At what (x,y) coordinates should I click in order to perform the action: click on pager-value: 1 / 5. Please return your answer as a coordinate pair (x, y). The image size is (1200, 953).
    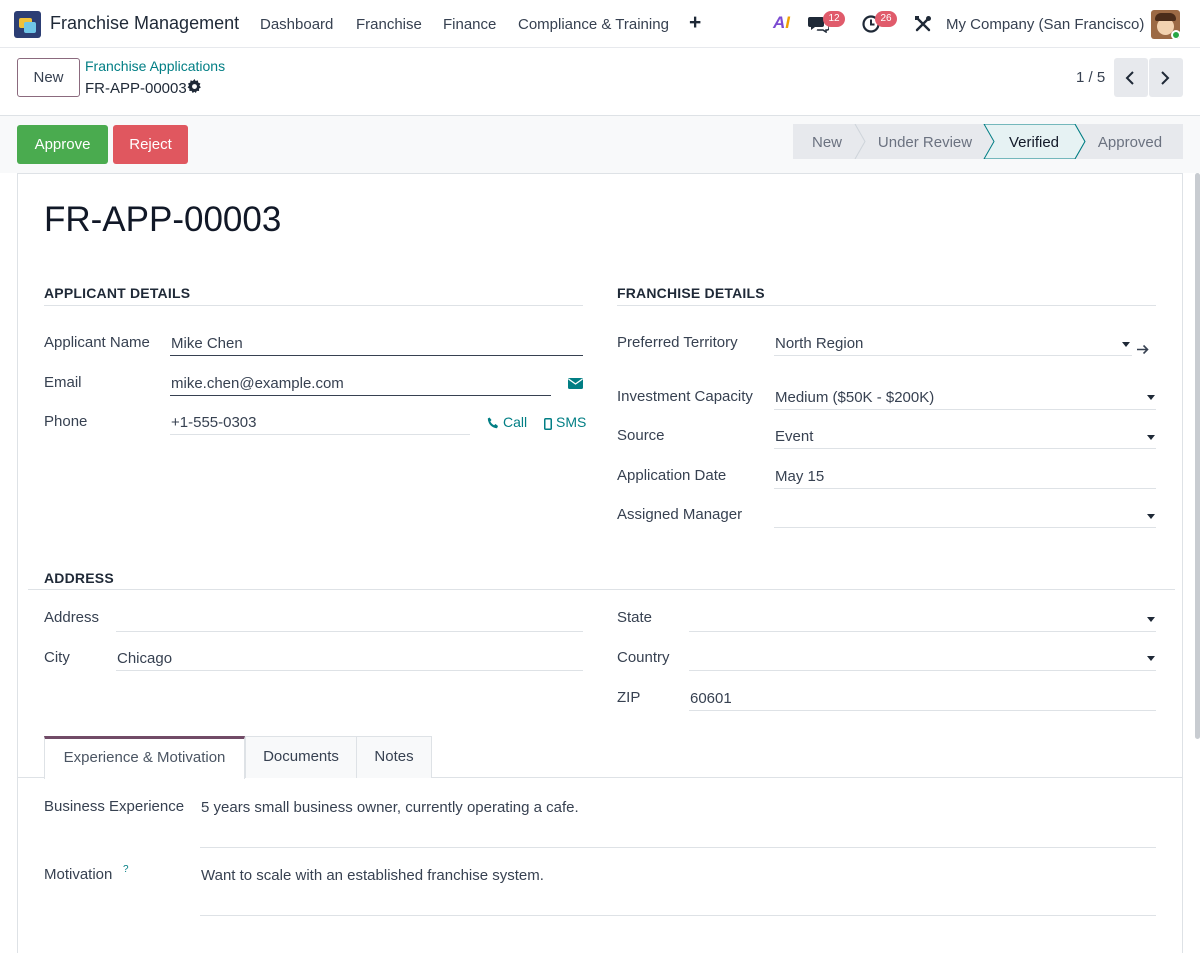
    Looking at the image, I should click on (1090, 77).